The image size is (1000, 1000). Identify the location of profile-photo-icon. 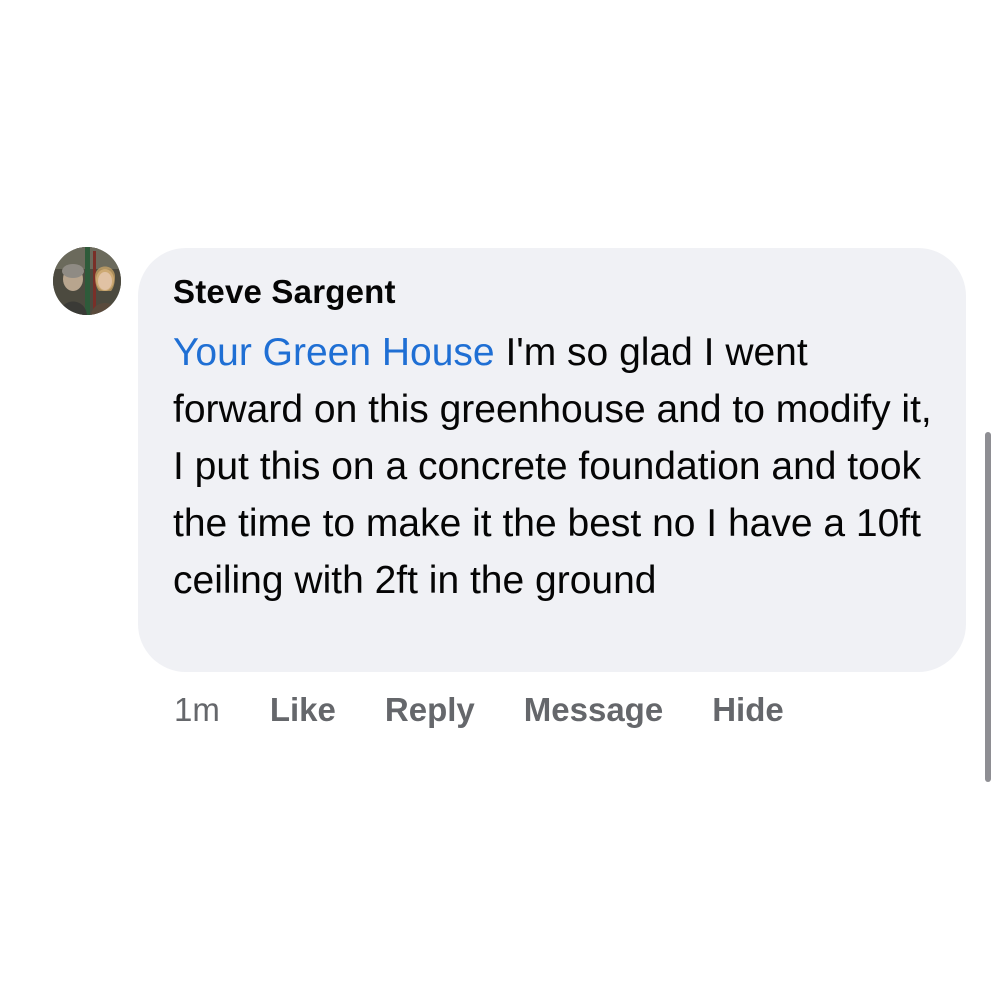
(87, 281).